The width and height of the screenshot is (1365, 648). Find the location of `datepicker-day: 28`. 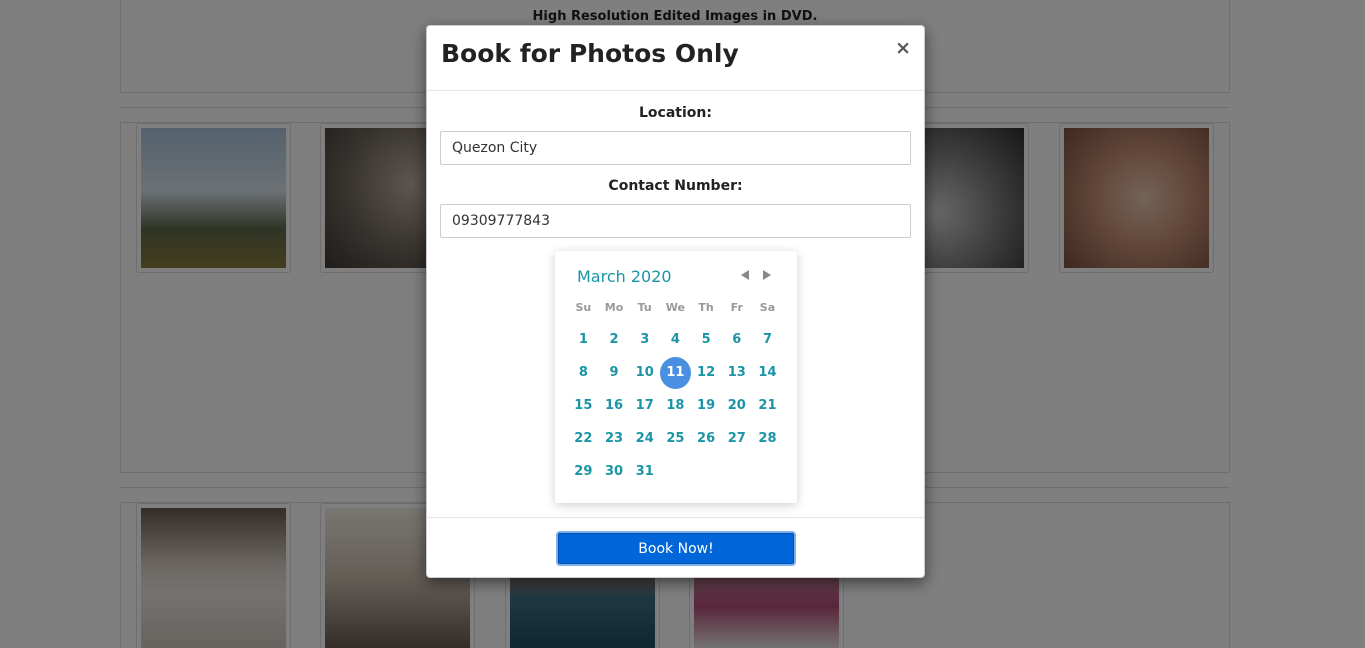

datepicker-day: 28 is located at coordinates (767, 438).